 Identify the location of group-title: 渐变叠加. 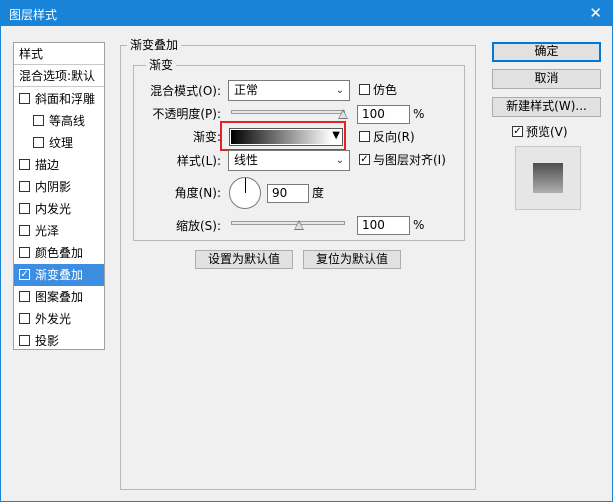
(154, 45).